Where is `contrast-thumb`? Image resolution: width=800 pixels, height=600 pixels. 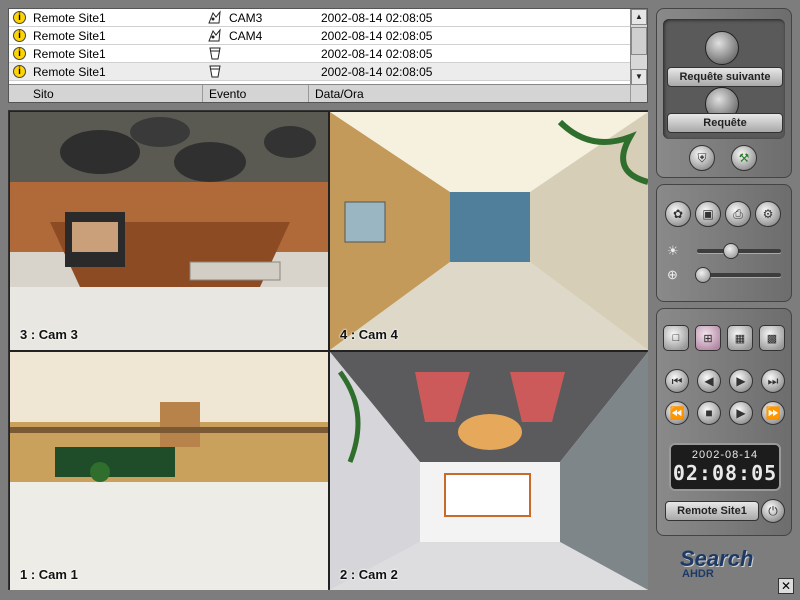
contrast-thumb is located at coordinates (703, 275).